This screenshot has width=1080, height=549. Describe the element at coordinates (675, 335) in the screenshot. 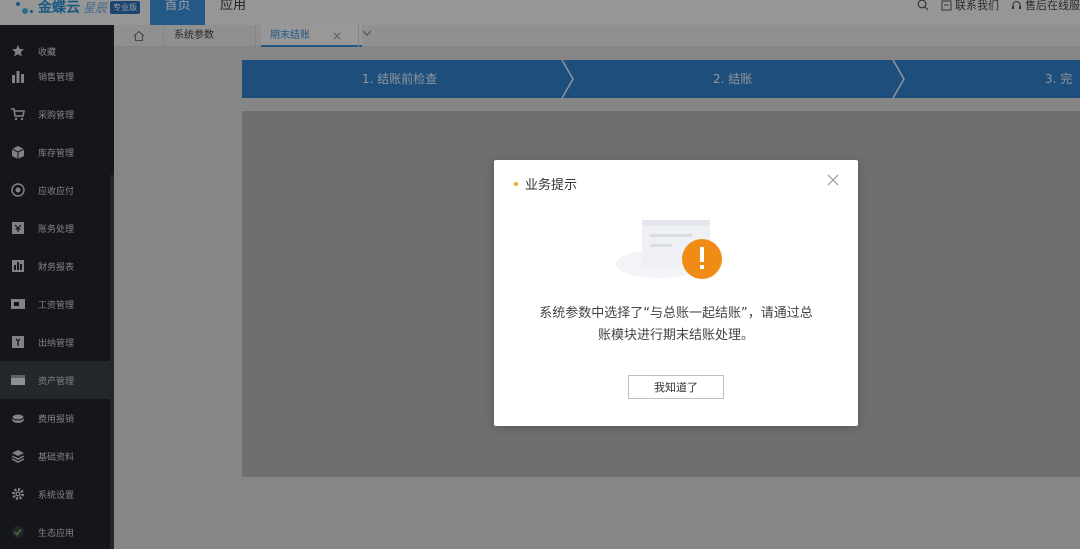

I see `dialog-message-line2: 账模块进行期末结账处理。` at that location.